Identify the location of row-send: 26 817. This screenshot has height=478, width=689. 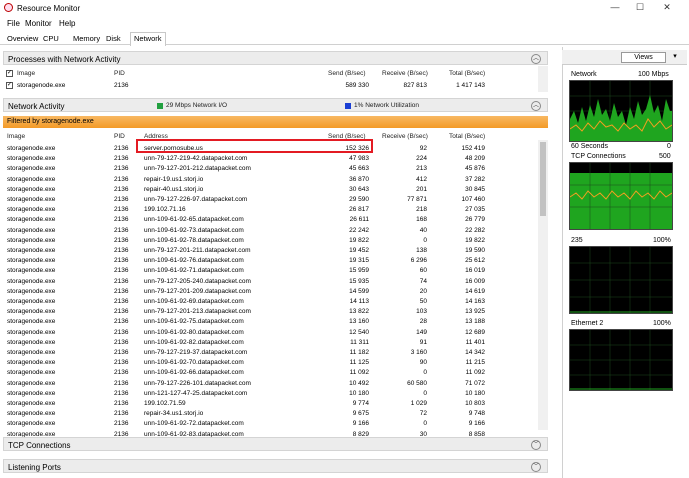
(359, 210).